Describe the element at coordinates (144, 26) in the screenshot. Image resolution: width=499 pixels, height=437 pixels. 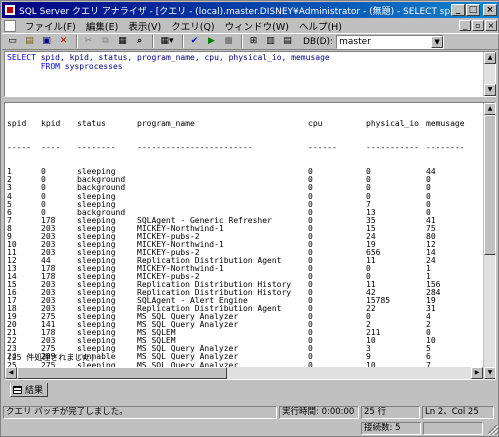
I see `menu-view: 表示(V)` at that location.